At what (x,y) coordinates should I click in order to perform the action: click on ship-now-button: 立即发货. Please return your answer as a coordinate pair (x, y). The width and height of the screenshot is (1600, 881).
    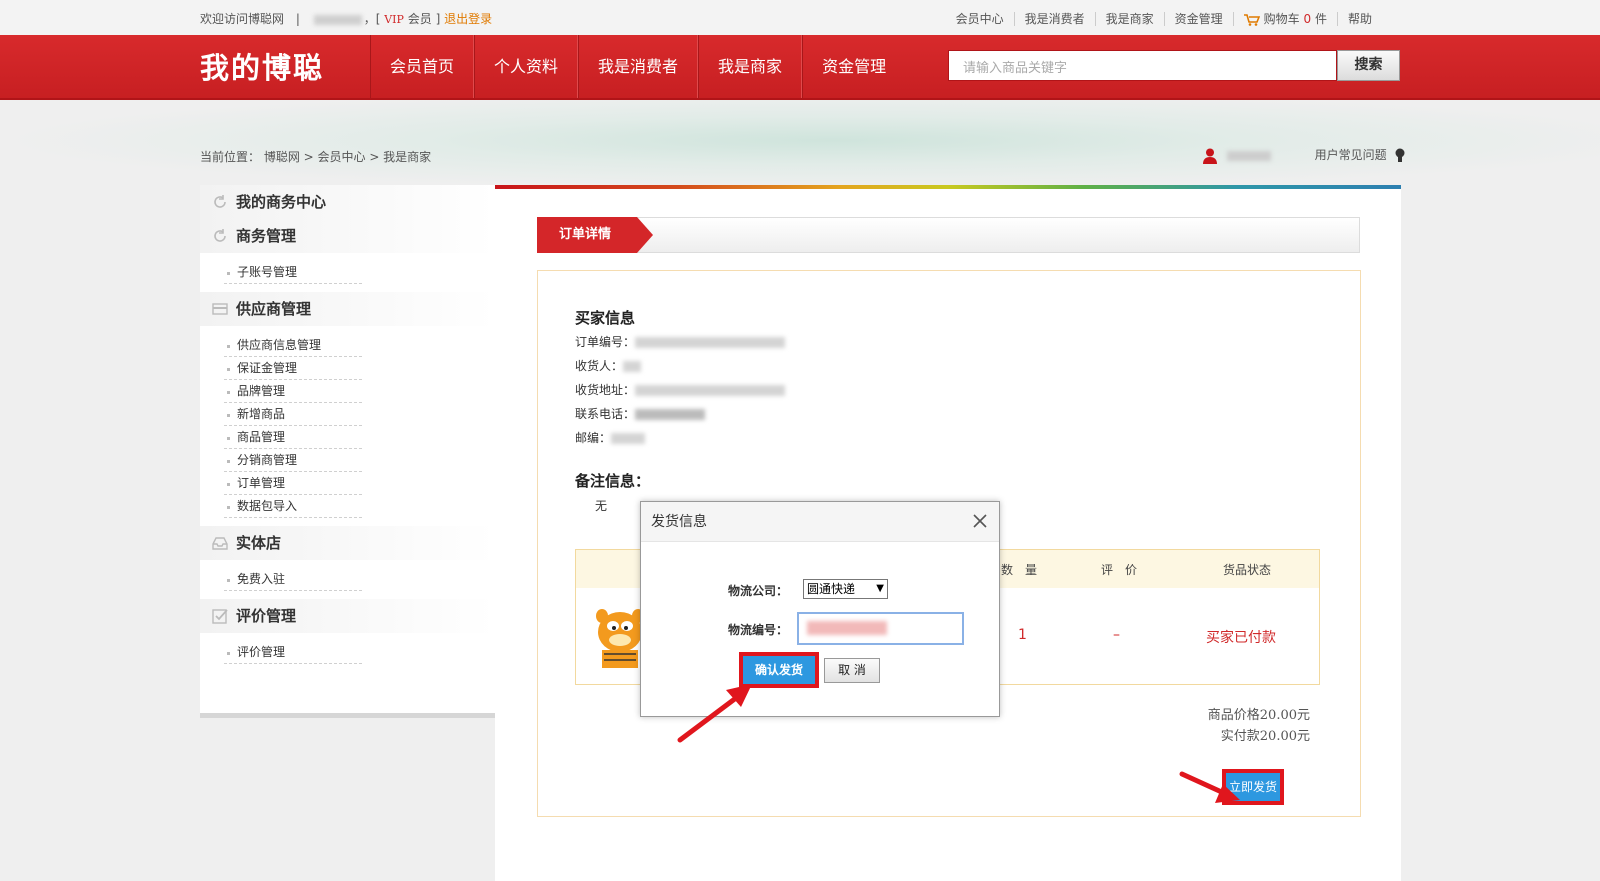
    Looking at the image, I should click on (1253, 787).